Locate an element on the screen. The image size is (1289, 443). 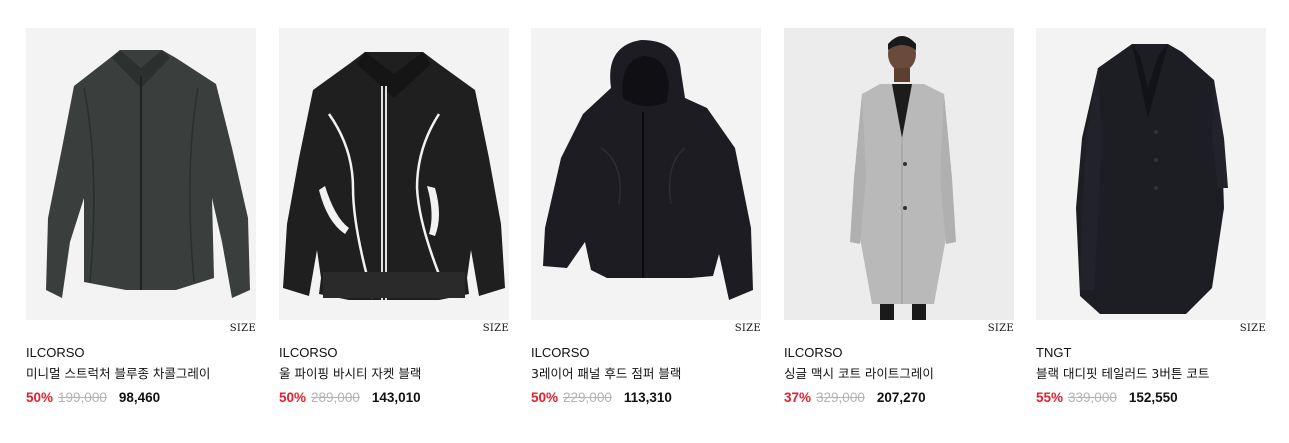
original-price: 289,000 is located at coordinates (335, 397).